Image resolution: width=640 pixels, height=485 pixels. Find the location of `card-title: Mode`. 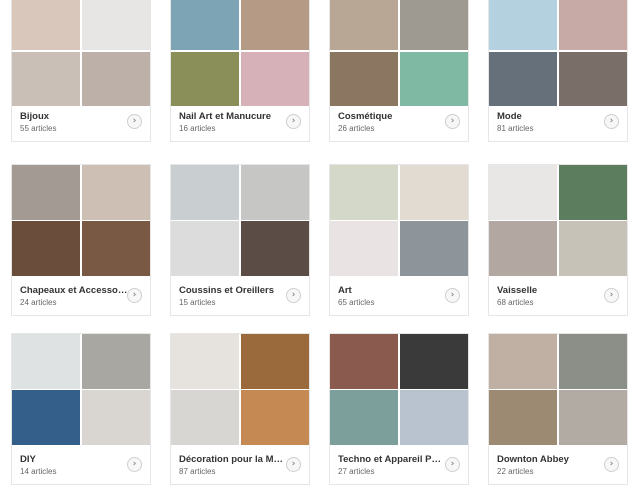

card-title: Mode is located at coordinates (551, 116).